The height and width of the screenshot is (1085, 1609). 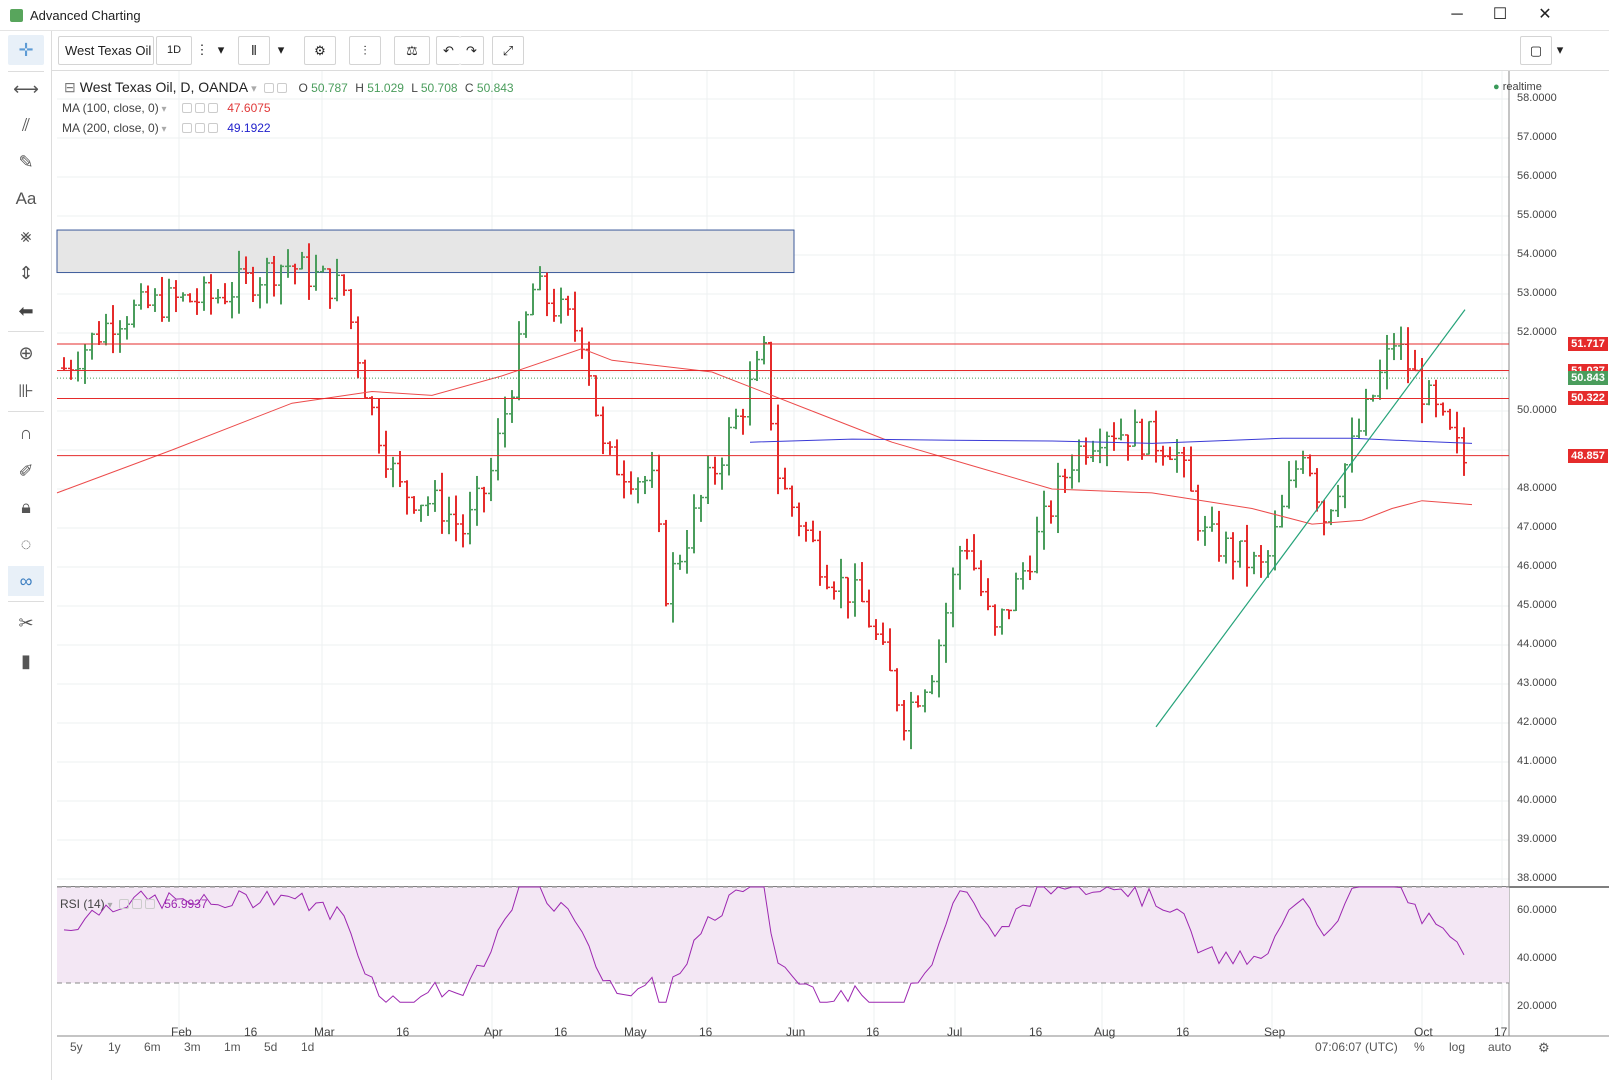 What do you see at coordinates (1537, 98) in the screenshot?
I see `price-axis-tick: 58.0000` at bounding box center [1537, 98].